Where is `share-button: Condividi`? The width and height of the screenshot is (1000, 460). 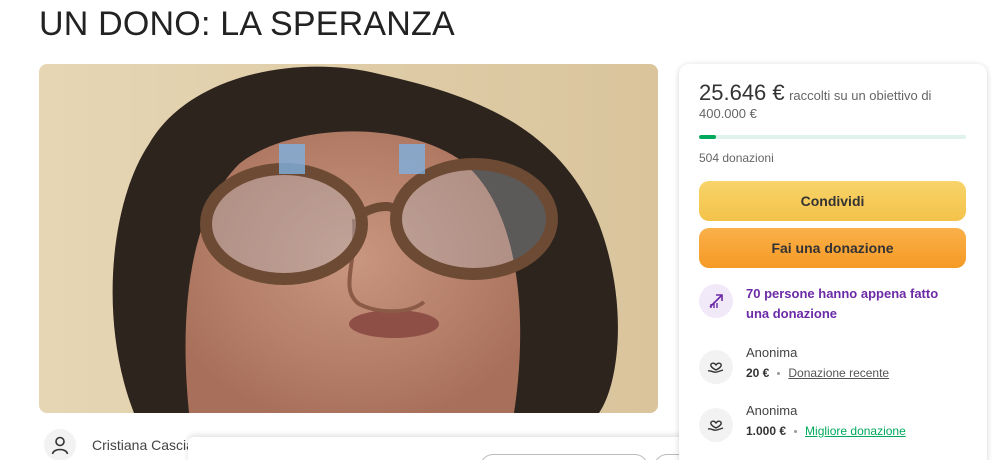
share-button: Condividi is located at coordinates (832, 201).